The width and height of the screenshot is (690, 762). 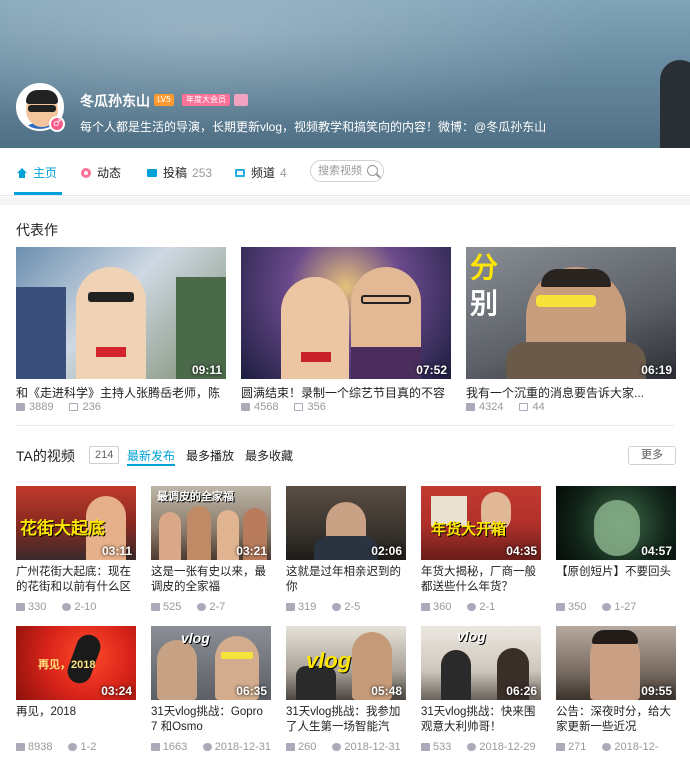 What do you see at coordinates (116, 691) in the screenshot?
I see `video-duration: 03:24` at bounding box center [116, 691].